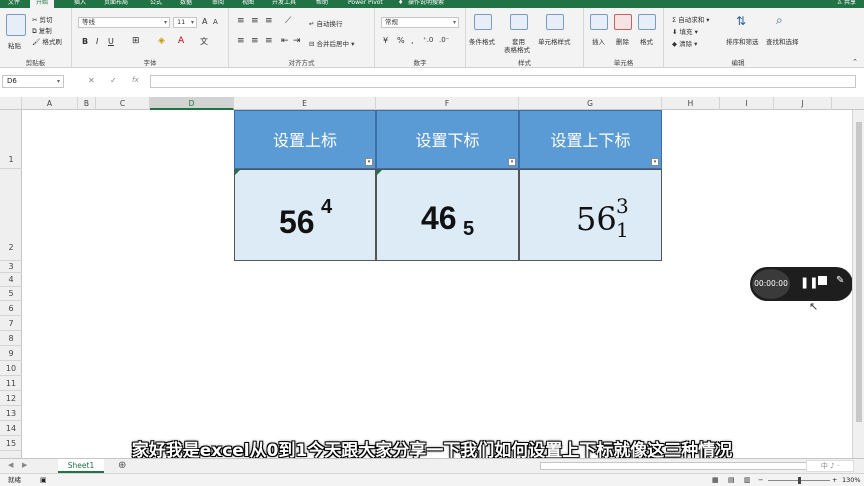  Describe the element at coordinates (285, 41) in the screenshot. I see `indent-icon: ⇤` at that location.